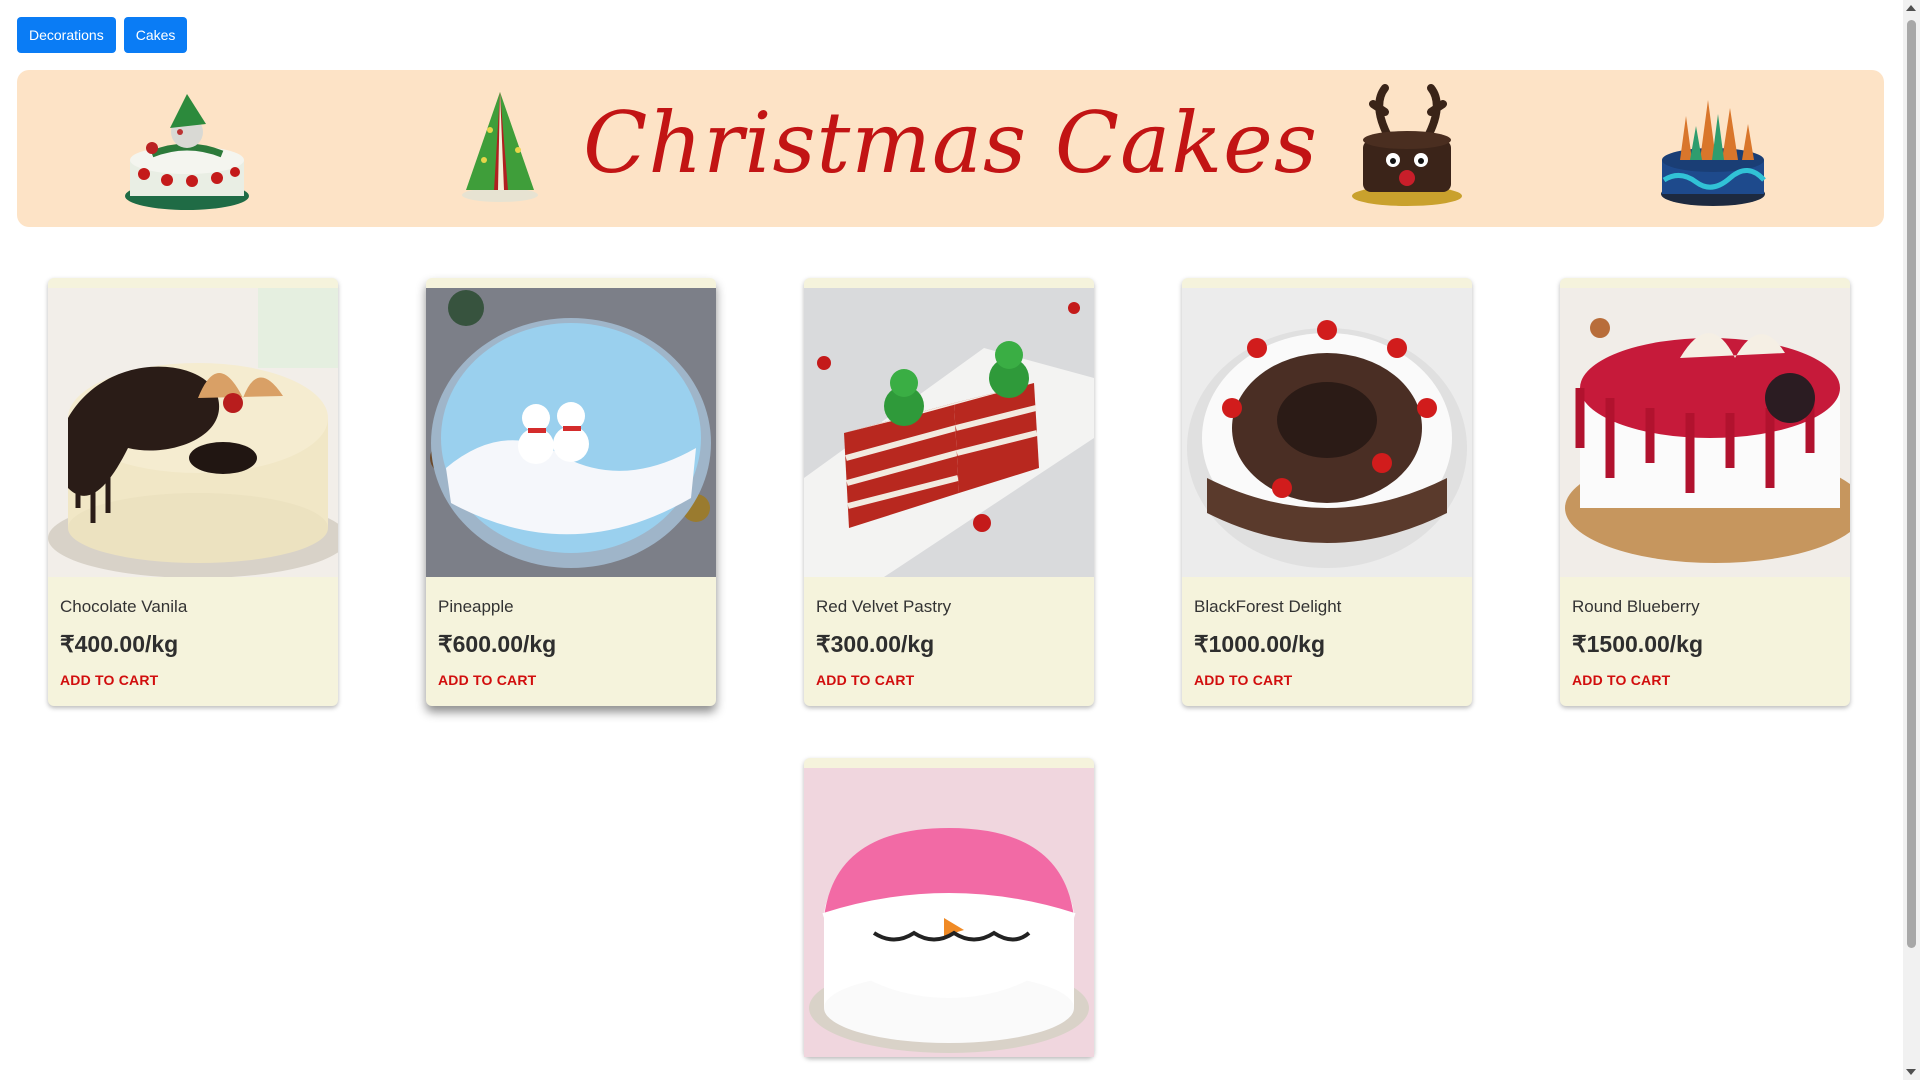  I want to click on snowman-cake-image, so click(949, 912).